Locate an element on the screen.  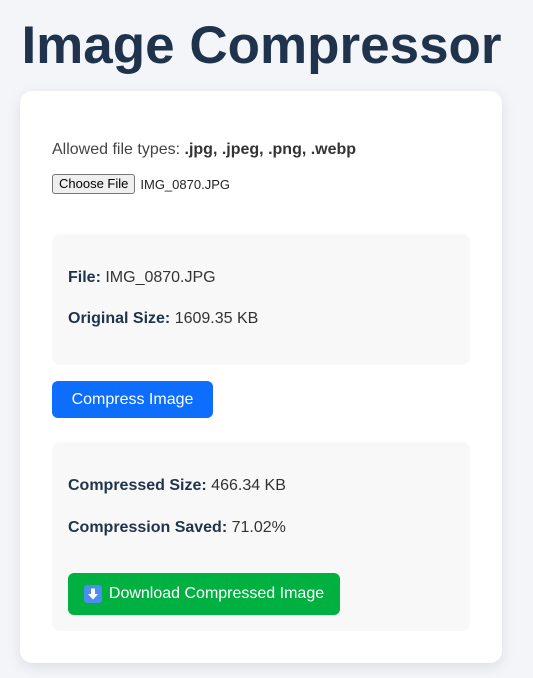
original-size-value: 1609.35 KB is located at coordinates (216, 318).